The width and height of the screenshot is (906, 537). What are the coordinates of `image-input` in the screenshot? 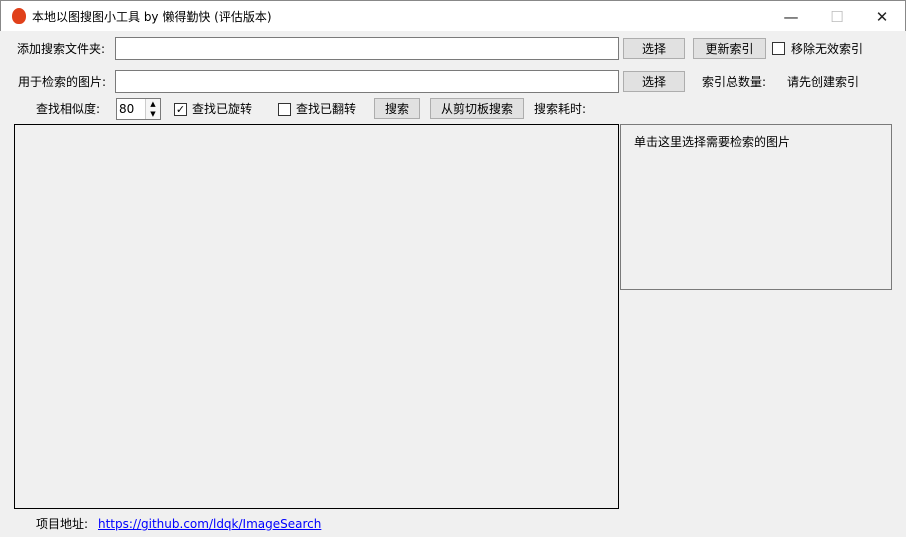 It's located at (367, 81).